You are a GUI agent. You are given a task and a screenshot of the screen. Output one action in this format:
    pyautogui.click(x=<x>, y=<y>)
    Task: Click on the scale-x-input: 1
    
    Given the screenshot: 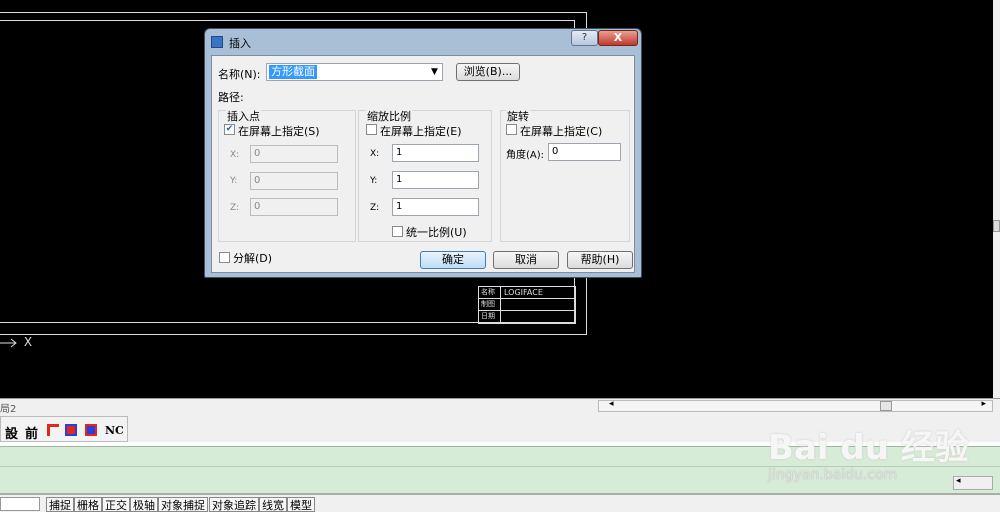 What is the action you would take?
    pyautogui.click(x=435, y=153)
    